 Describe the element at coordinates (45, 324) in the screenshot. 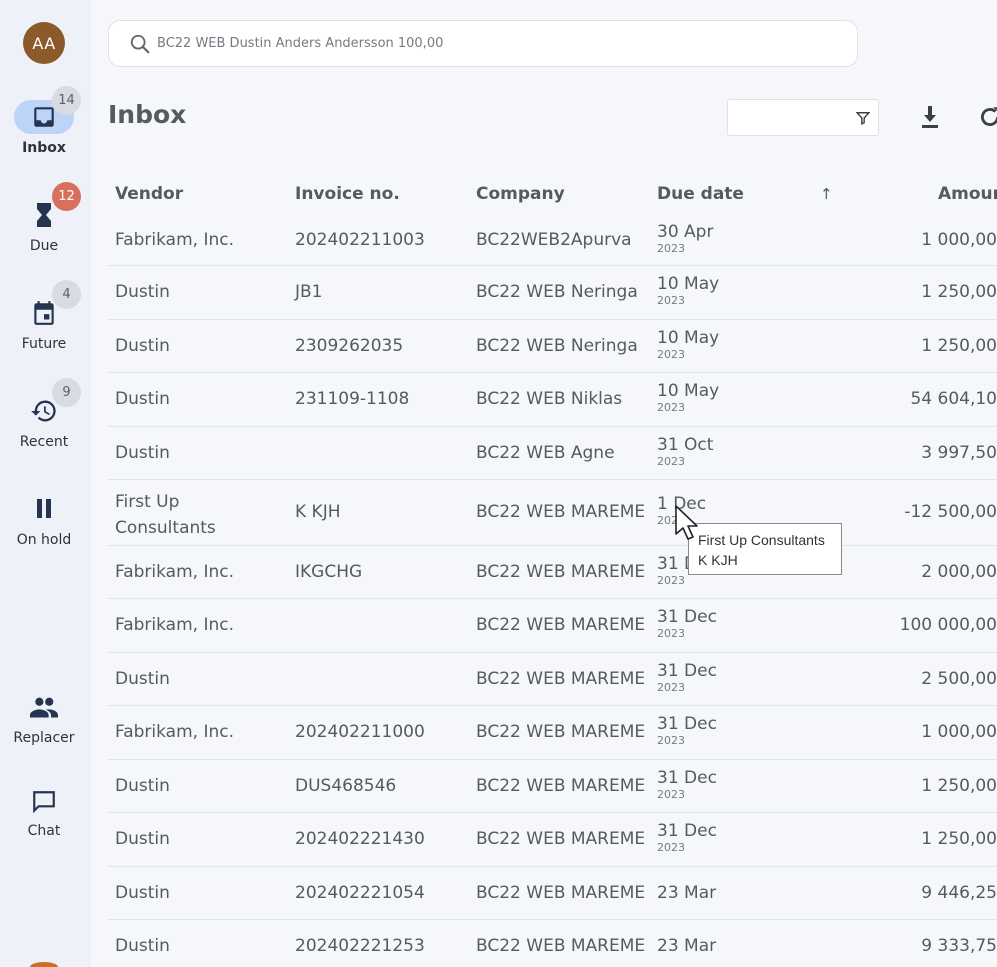

I see `nav-future: 4 Future` at that location.